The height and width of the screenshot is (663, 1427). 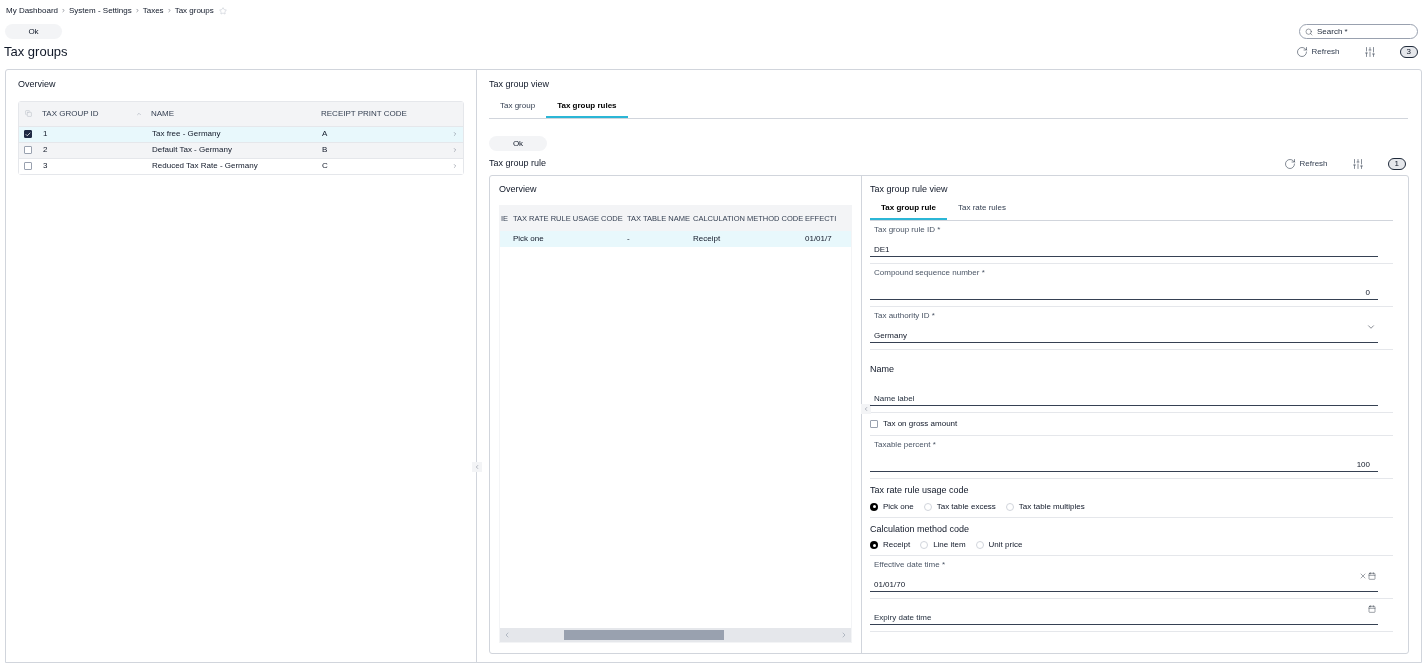 What do you see at coordinates (897, 545) in the screenshot?
I see `radio-label: Receipt` at bounding box center [897, 545].